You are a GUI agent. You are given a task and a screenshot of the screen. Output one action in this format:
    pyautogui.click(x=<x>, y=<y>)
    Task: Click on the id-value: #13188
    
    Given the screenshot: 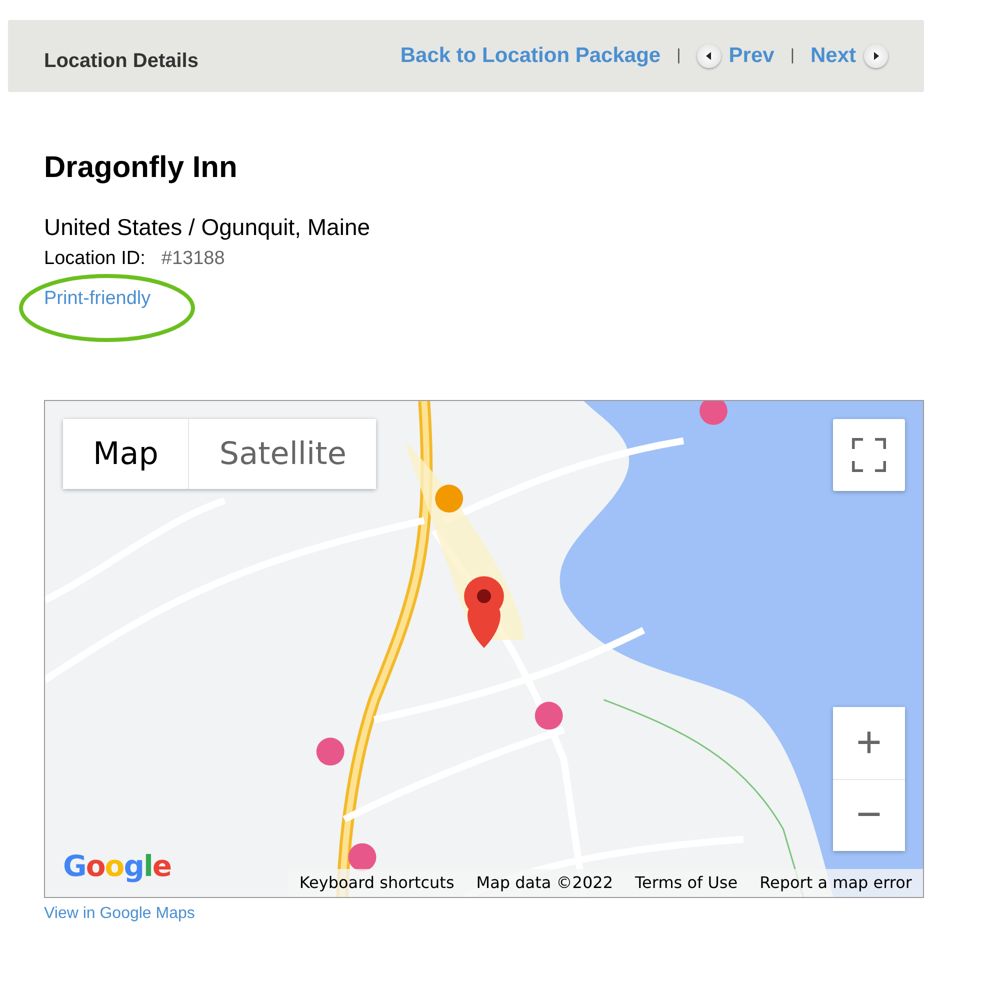 What is the action you would take?
    pyautogui.click(x=193, y=258)
    